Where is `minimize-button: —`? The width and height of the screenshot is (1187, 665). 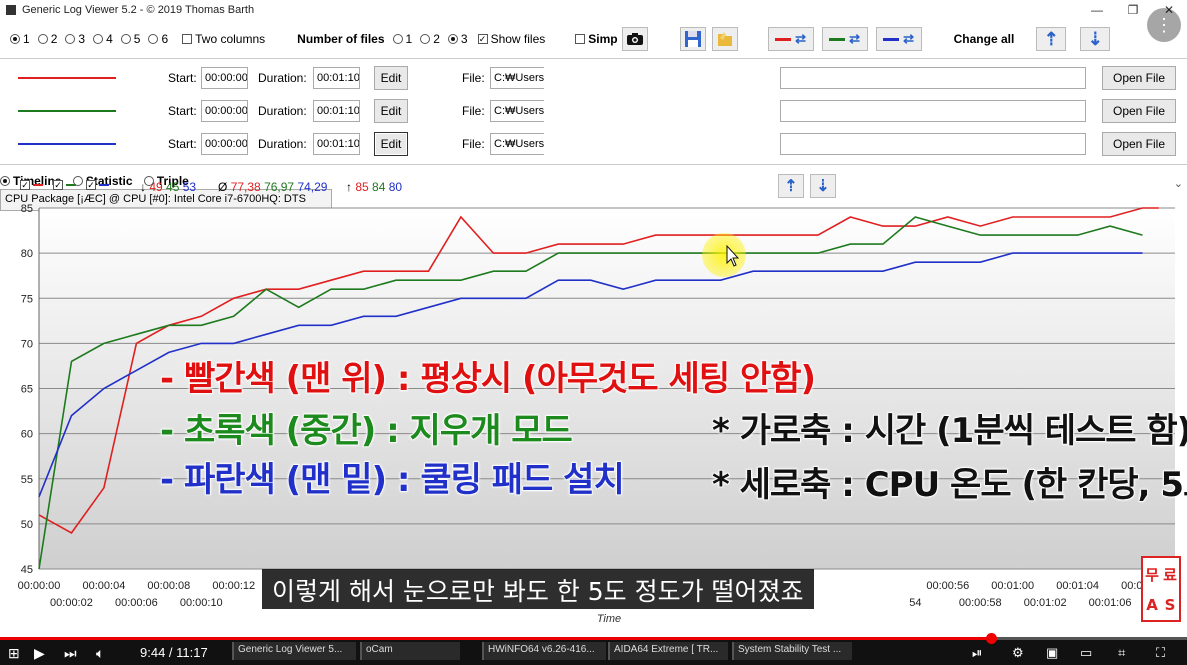 minimize-button: — is located at coordinates (1097, 10).